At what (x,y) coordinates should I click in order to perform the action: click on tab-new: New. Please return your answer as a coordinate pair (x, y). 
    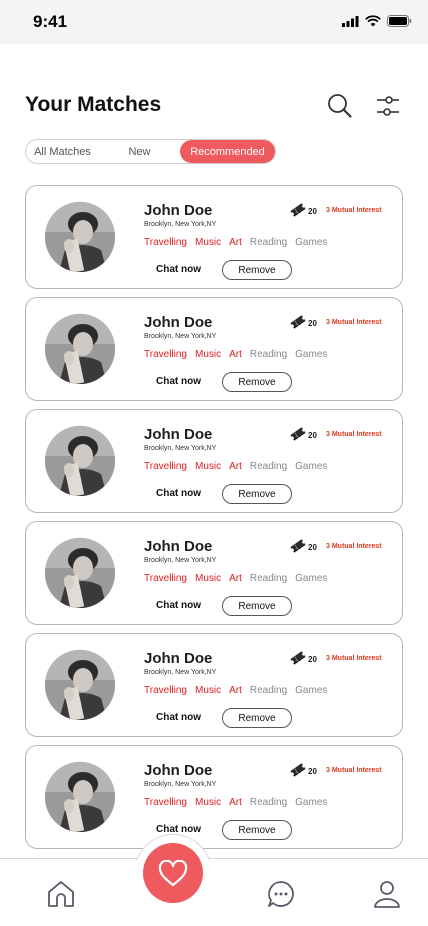
    Looking at the image, I should click on (139, 151).